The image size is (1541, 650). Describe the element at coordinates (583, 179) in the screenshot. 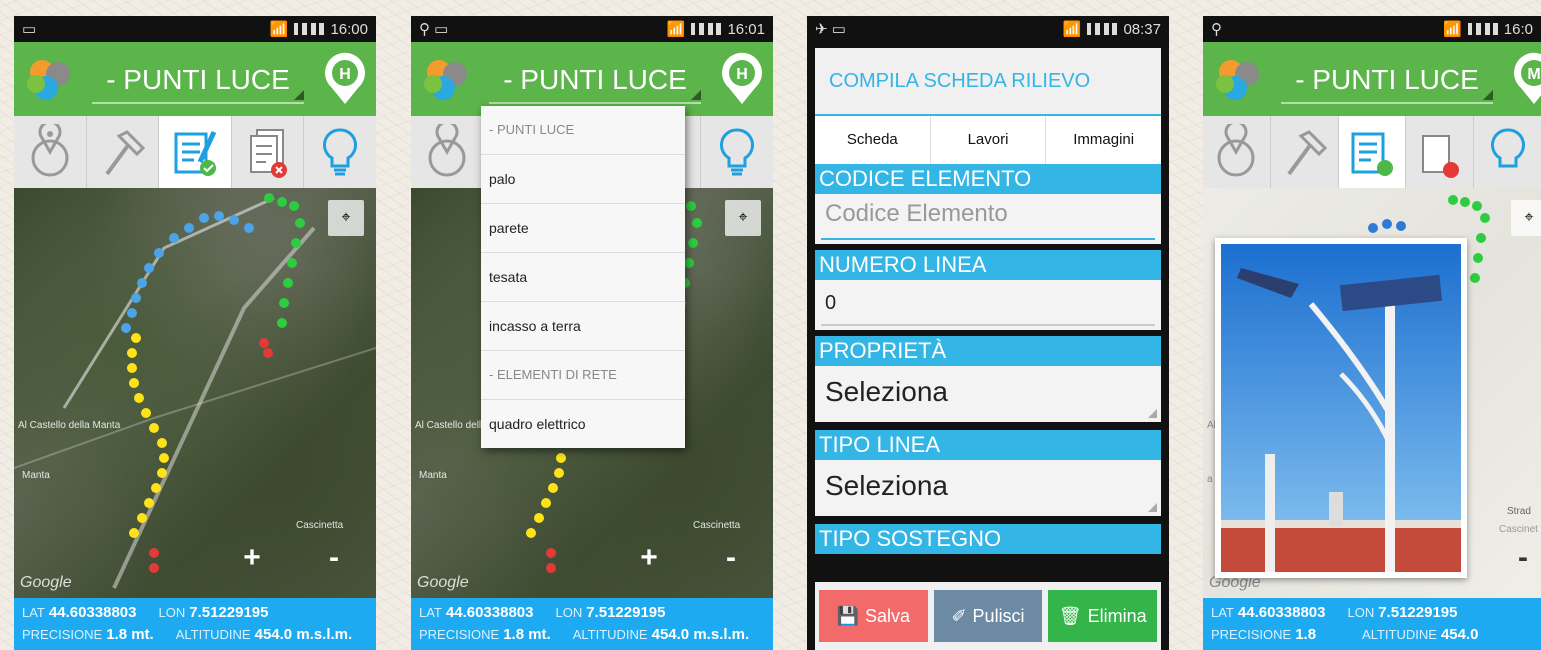

I see `dropdown-item-palo: palo` at that location.